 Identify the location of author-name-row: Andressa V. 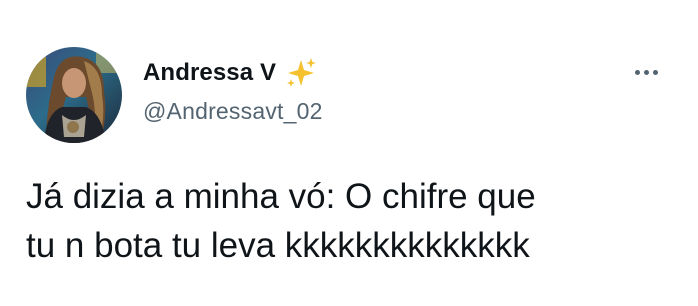
(230, 73).